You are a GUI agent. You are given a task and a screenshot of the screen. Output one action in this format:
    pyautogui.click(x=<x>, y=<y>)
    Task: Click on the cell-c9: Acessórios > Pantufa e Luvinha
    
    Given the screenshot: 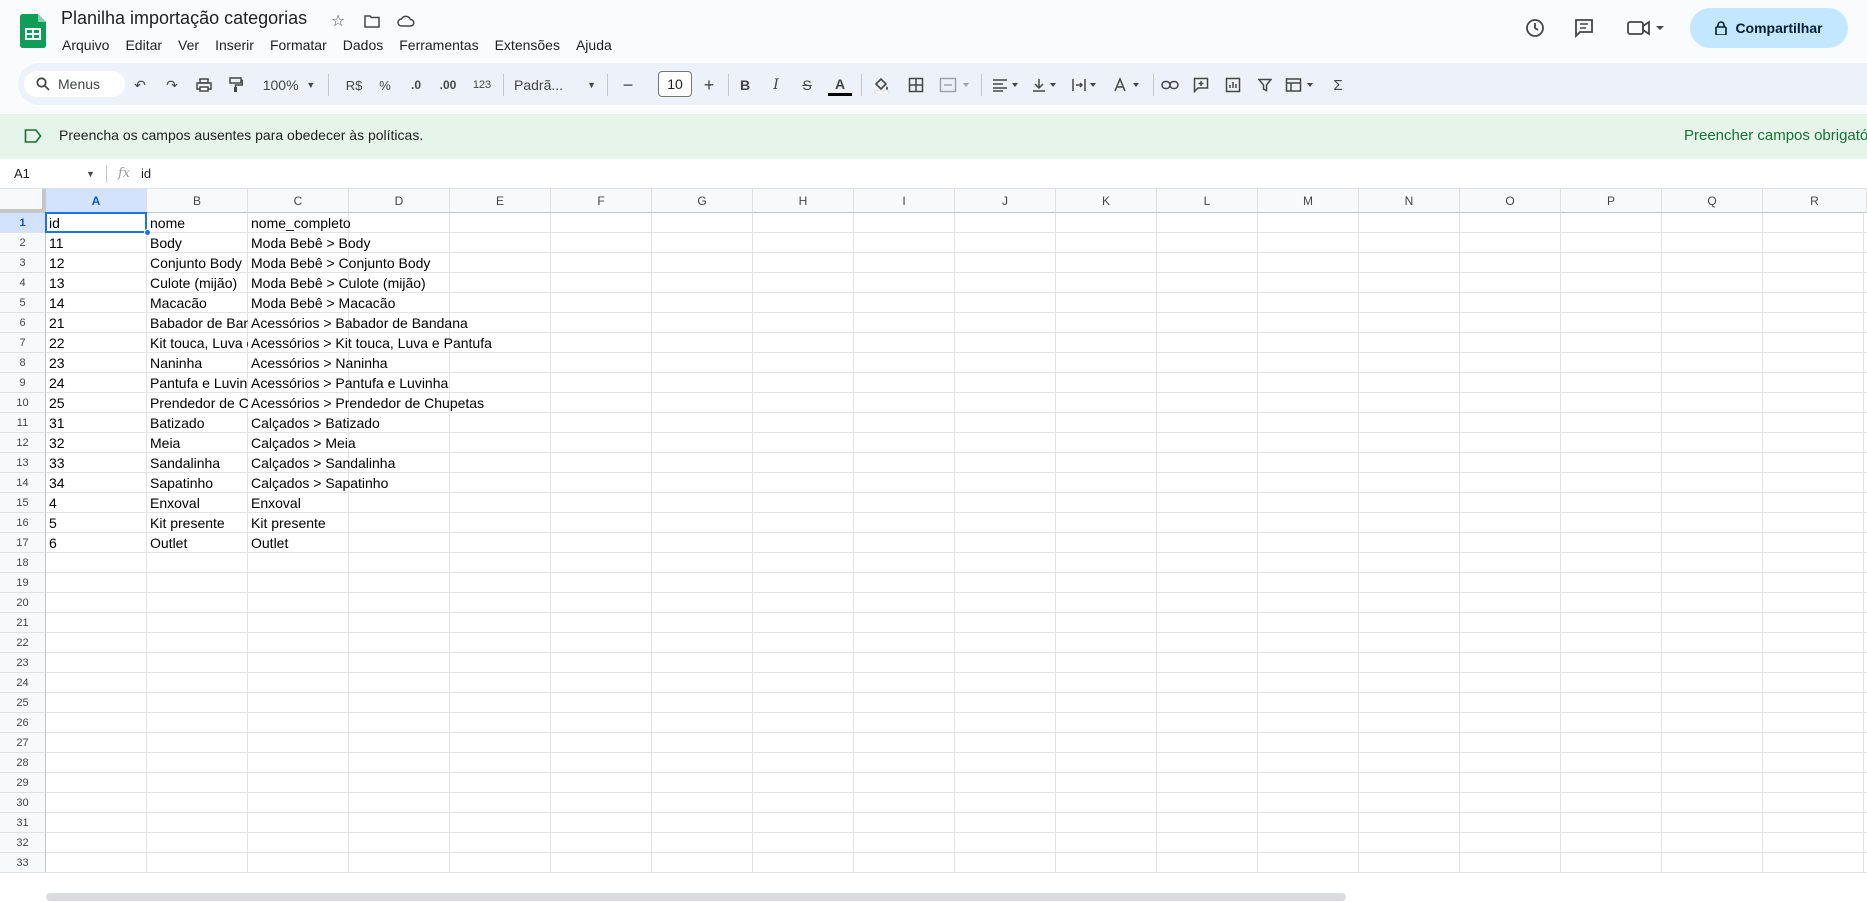 What is the action you would take?
    pyautogui.click(x=348, y=383)
    